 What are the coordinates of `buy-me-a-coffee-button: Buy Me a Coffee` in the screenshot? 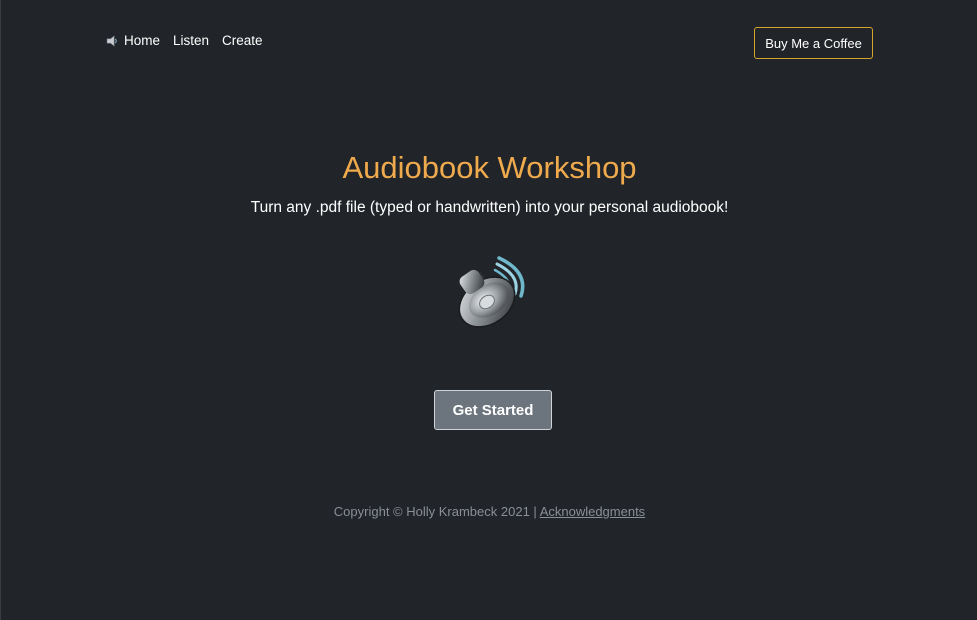 It's located at (813, 43).